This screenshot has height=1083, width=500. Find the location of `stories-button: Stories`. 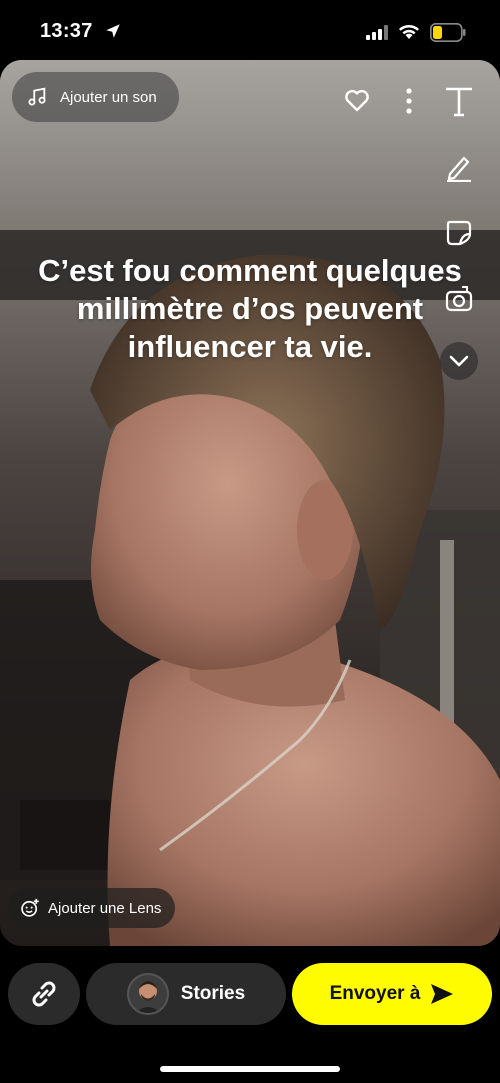

stories-button: Stories is located at coordinates (186, 994).